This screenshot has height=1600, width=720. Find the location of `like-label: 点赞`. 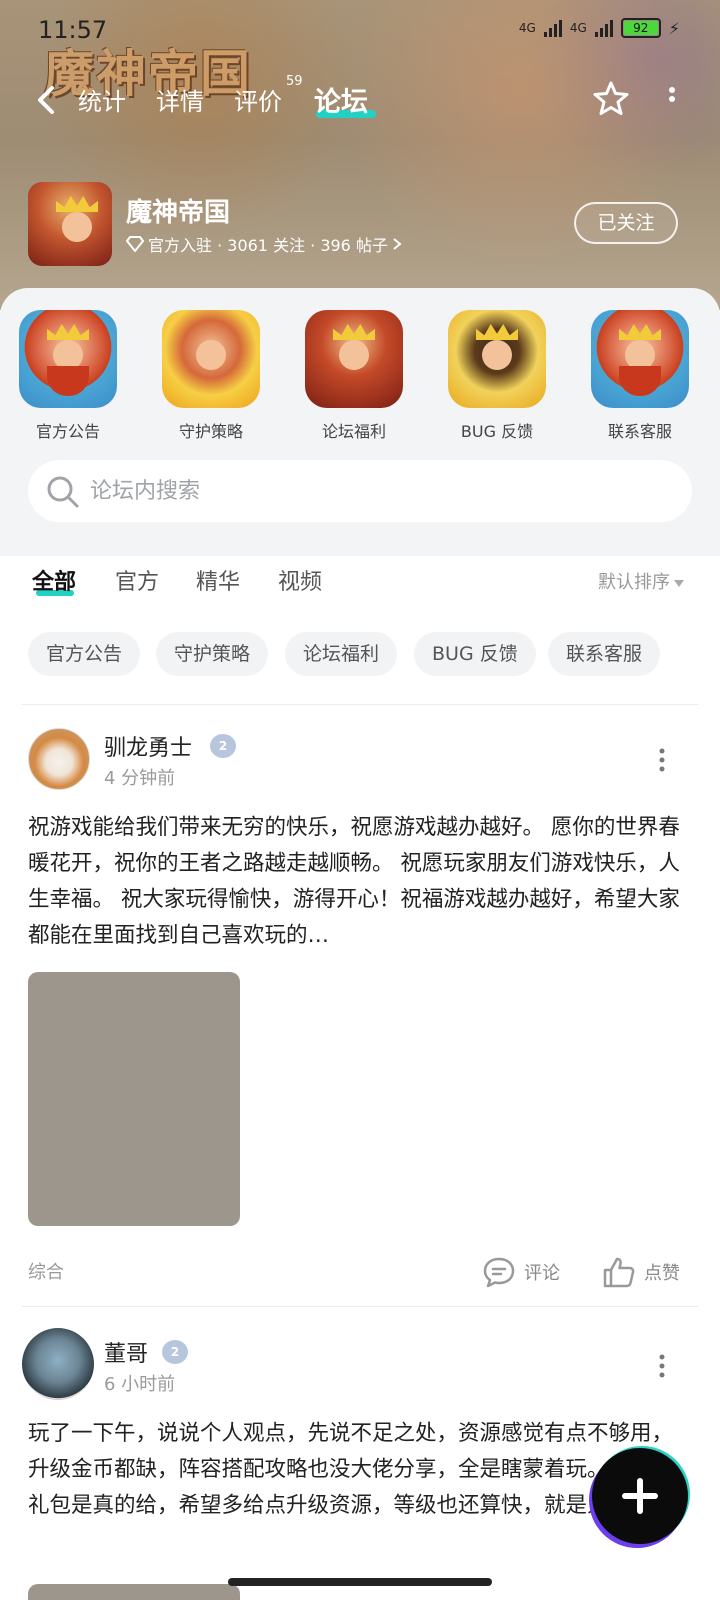

like-label: 点赞 is located at coordinates (662, 1273).